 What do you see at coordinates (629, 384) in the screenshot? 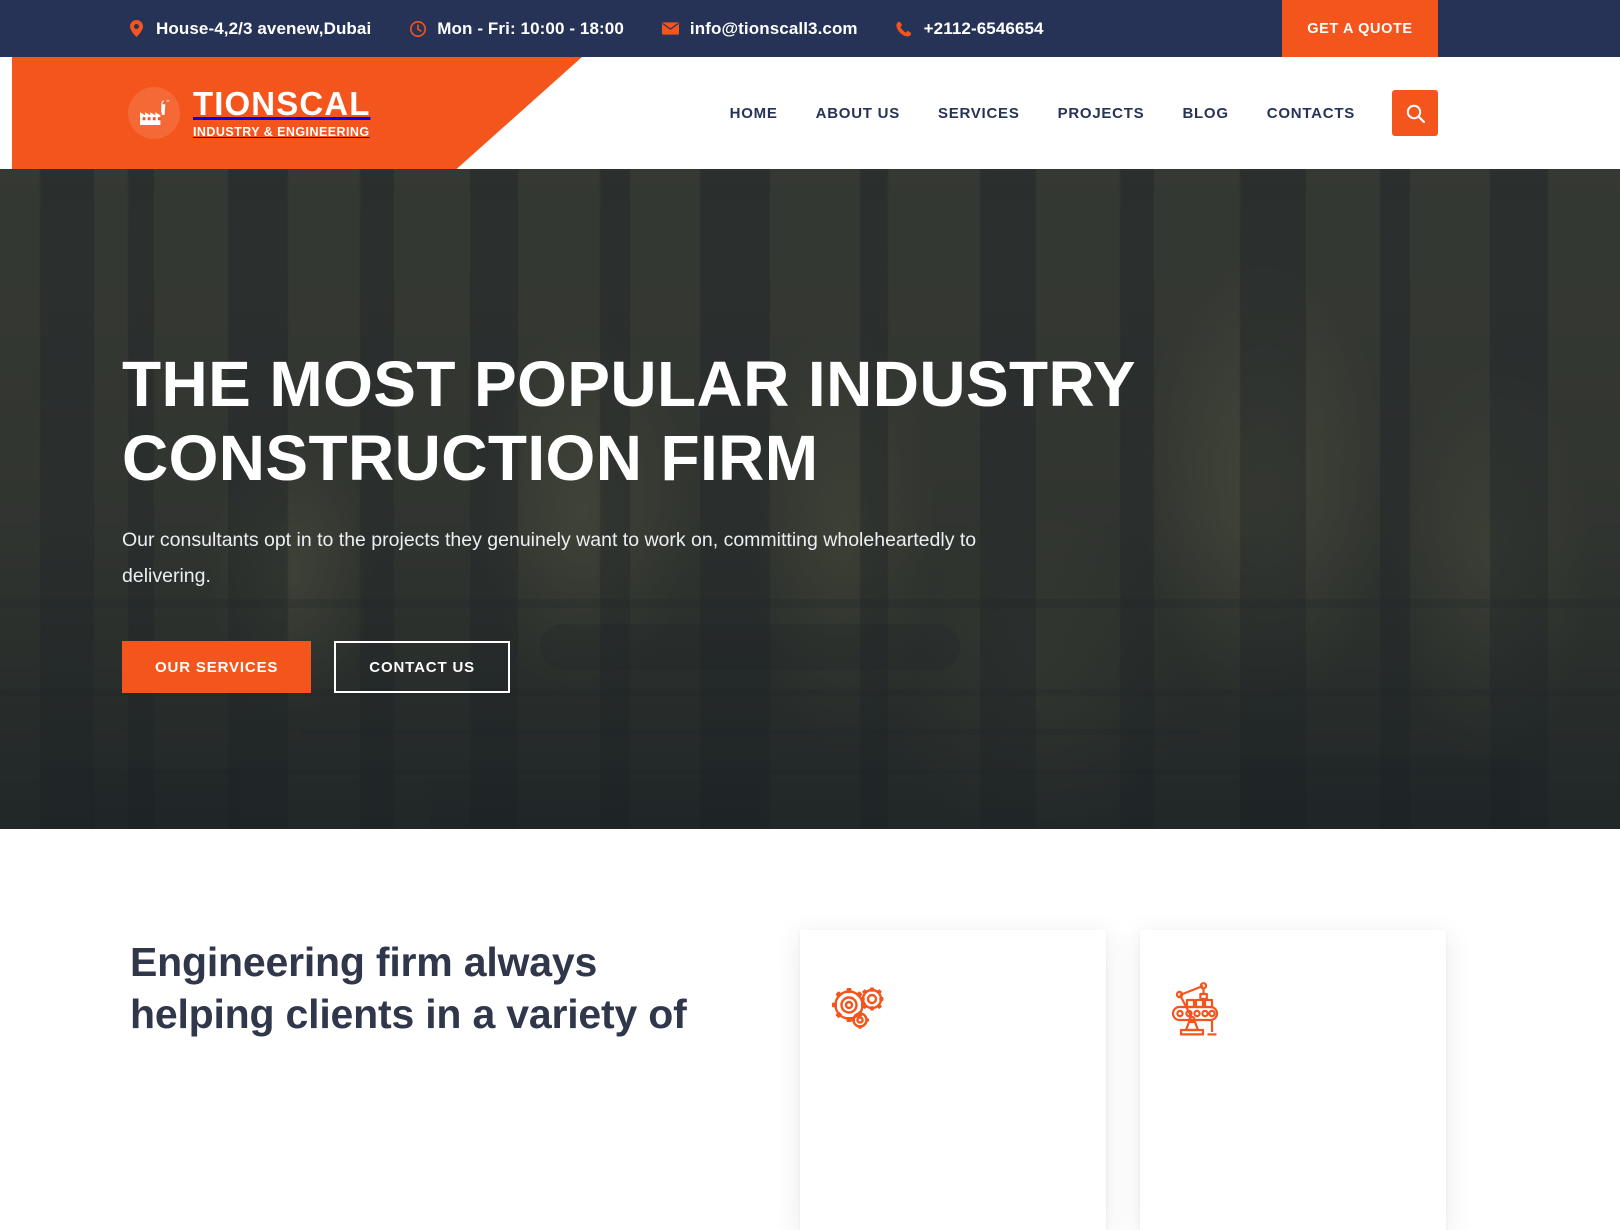
I see `hero-title-line-1: THE MOST POPULAR INDUSTRY` at bounding box center [629, 384].